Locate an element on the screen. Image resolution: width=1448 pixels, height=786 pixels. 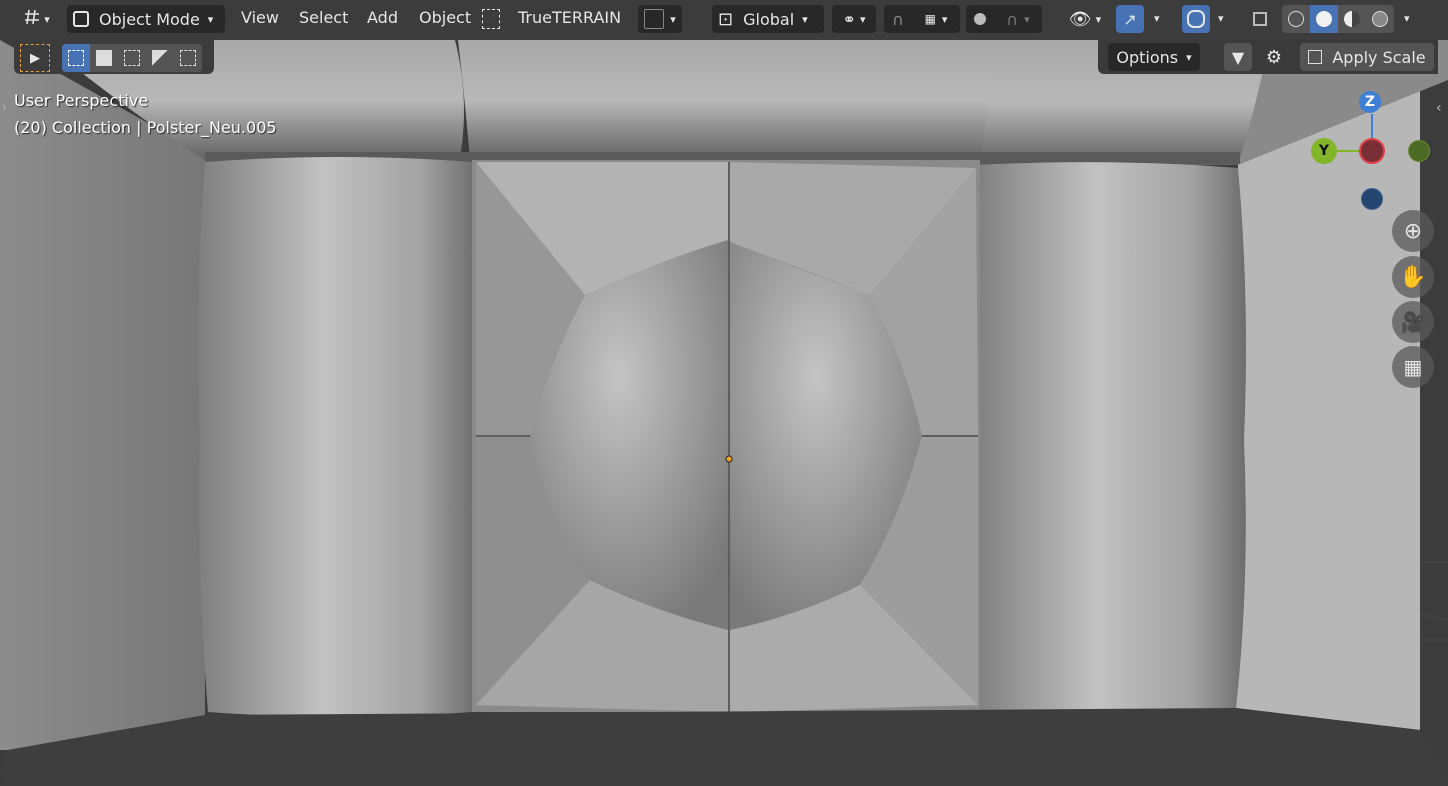
curve-icon is located at coordinates (654, 19).